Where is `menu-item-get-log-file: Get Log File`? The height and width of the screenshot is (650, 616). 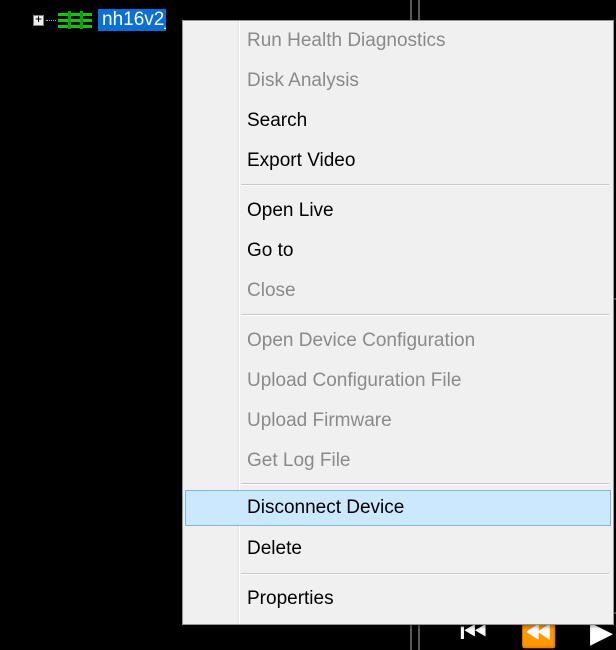 menu-item-get-log-file: Get Log File is located at coordinates (398, 461).